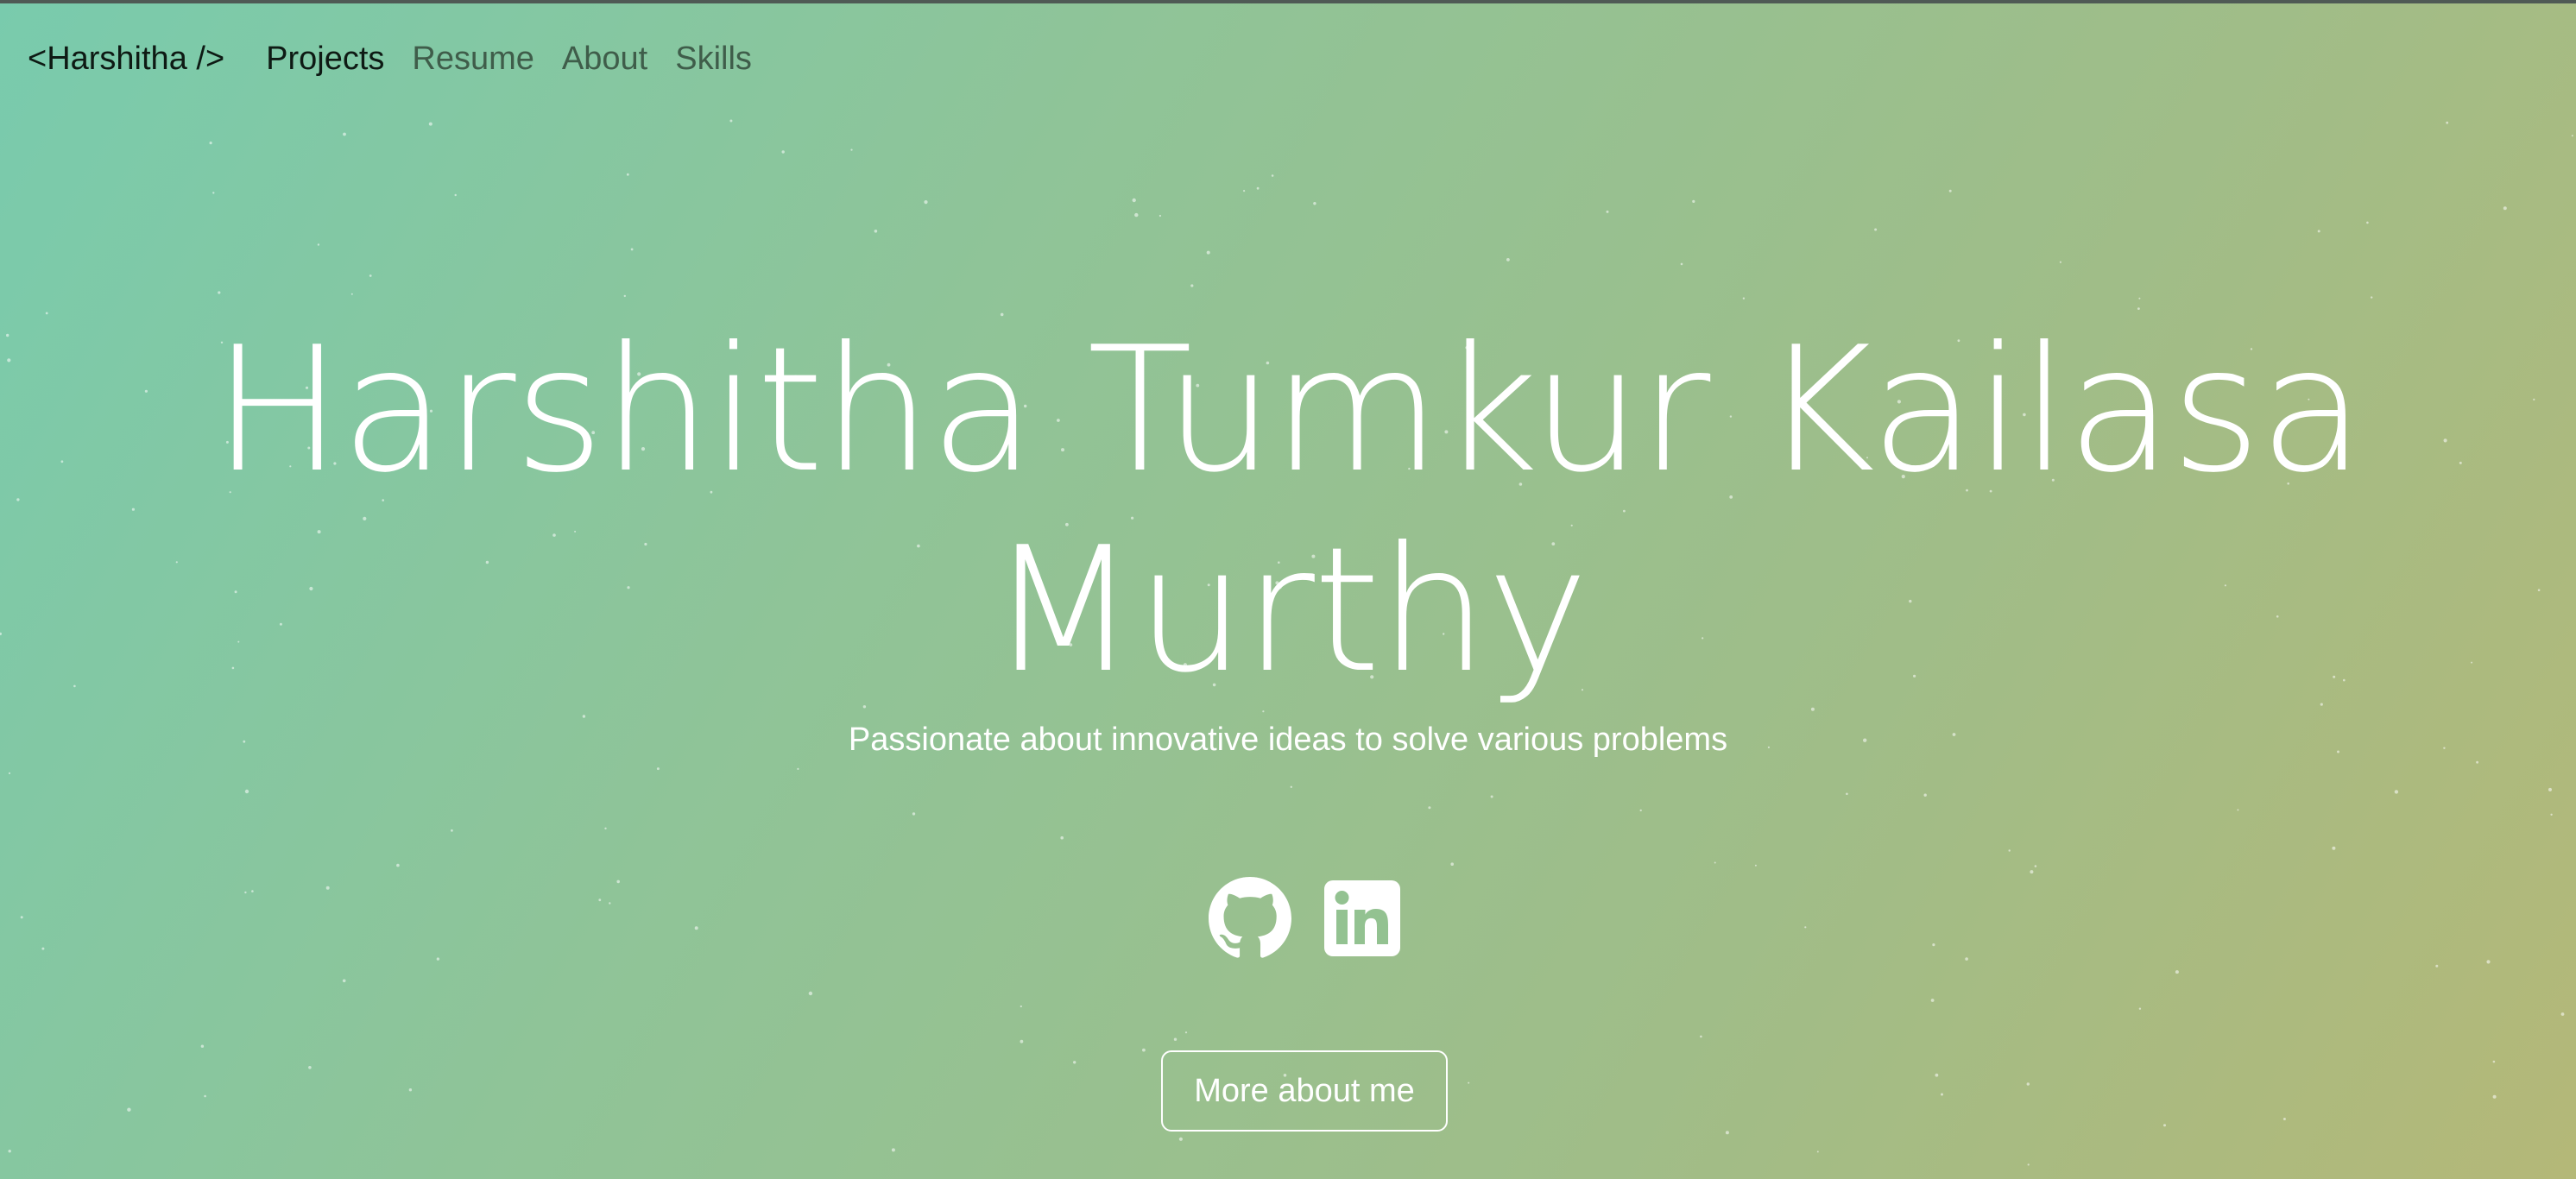 This screenshot has height=1179, width=2576. Describe the element at coordinates (713, 59) in the screenshot. I see `nav-link-skills: Skills` at that location.